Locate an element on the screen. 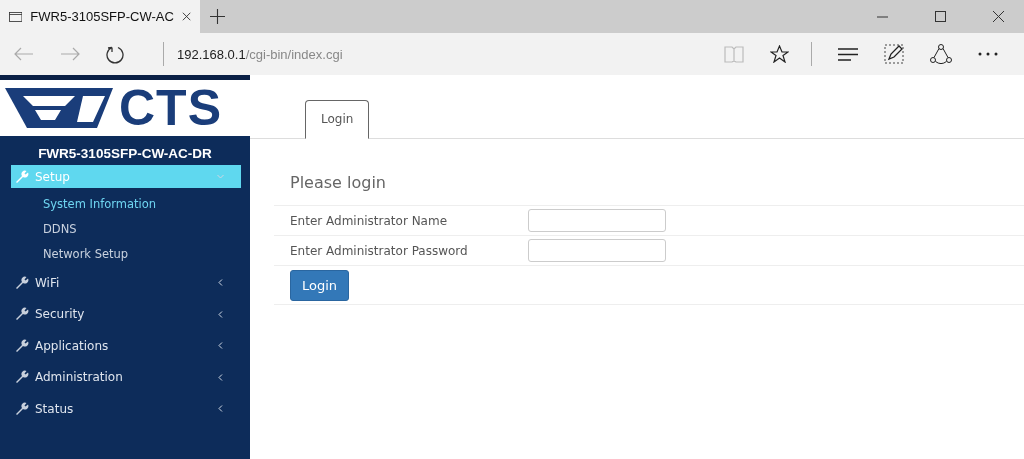 The width and height of the screenshot is (1024, 459). page-icon is located at coordinates (16, 16).